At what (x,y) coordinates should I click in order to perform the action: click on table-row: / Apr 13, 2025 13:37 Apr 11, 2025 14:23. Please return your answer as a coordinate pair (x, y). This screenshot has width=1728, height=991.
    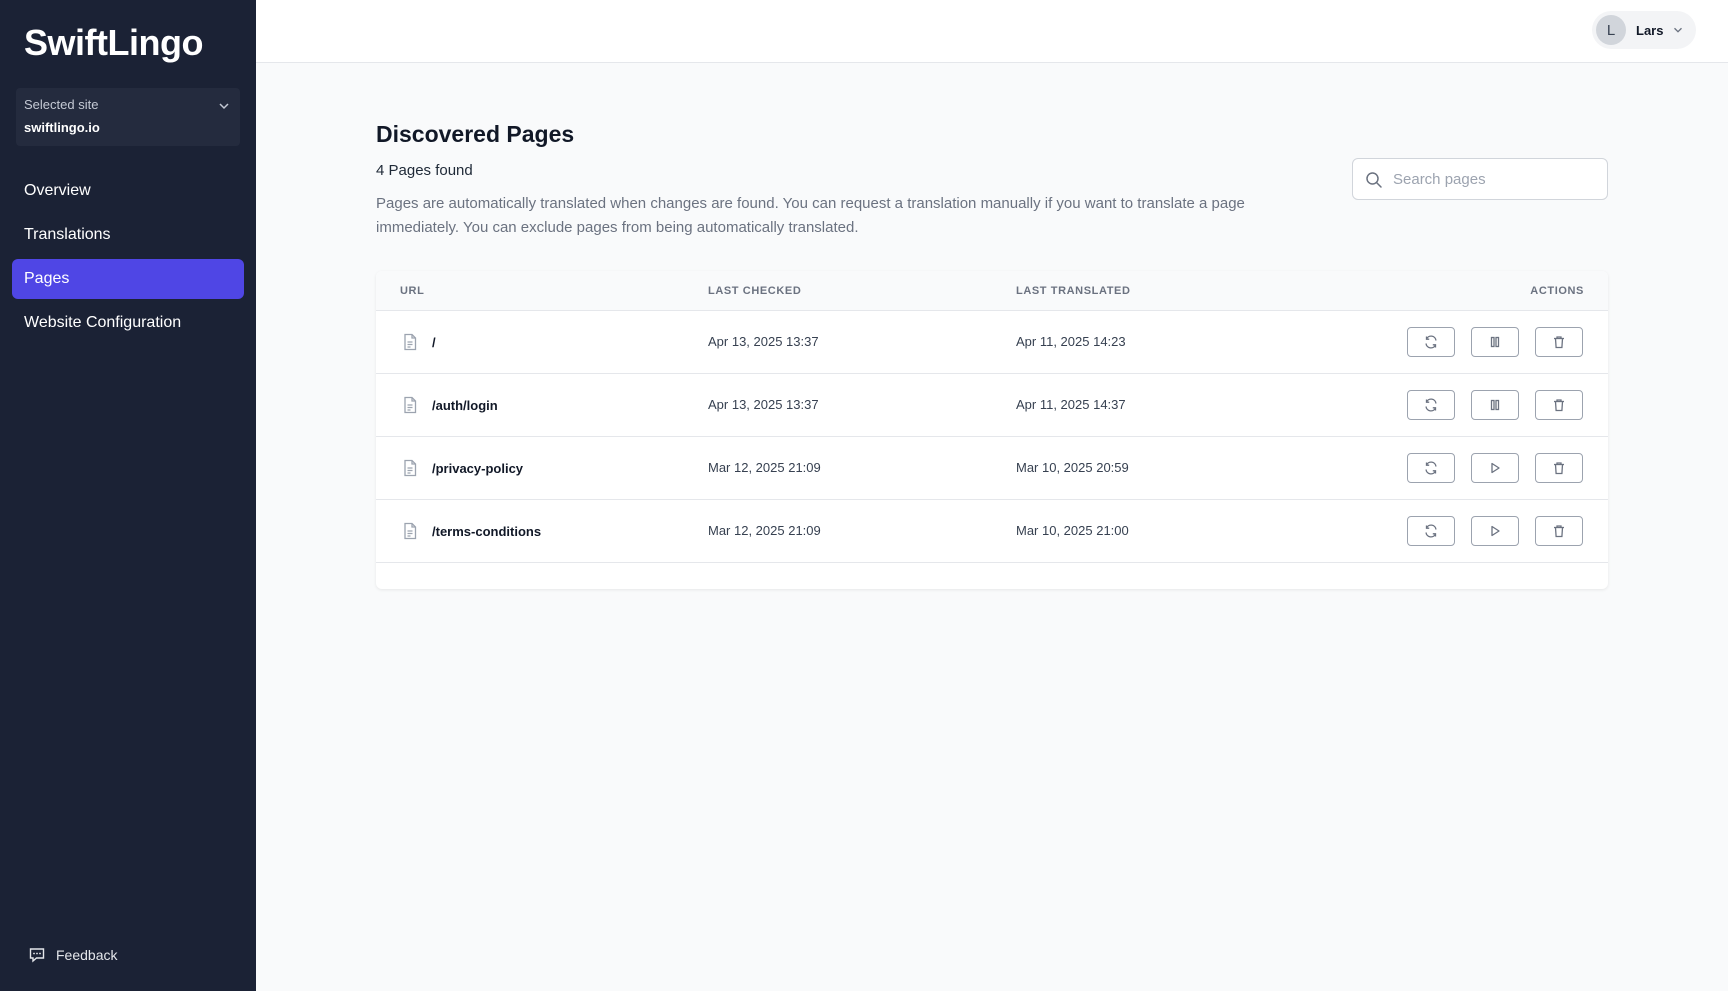
    Looking at the image, I should click on (992, 342).